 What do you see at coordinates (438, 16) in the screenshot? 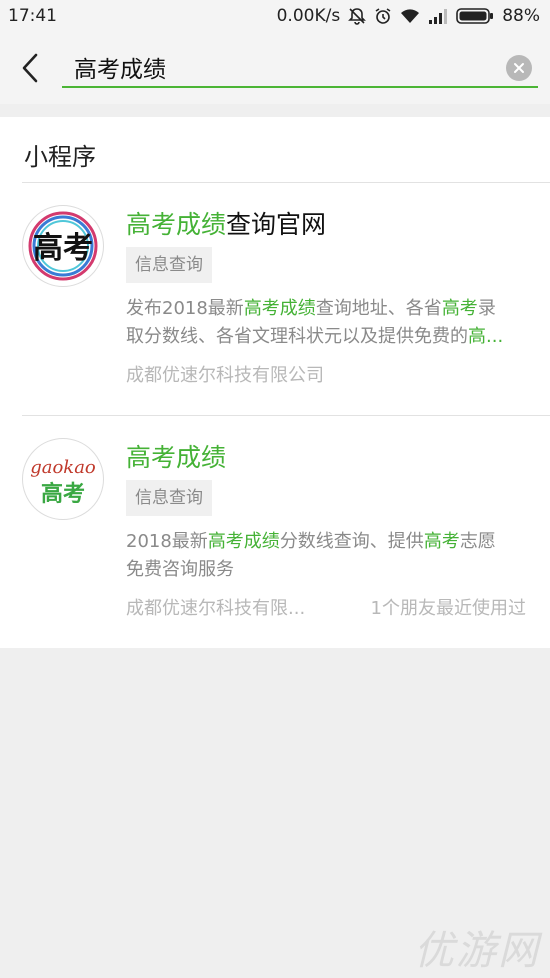
I see `signal-icon` at bounding box center [438, 16].